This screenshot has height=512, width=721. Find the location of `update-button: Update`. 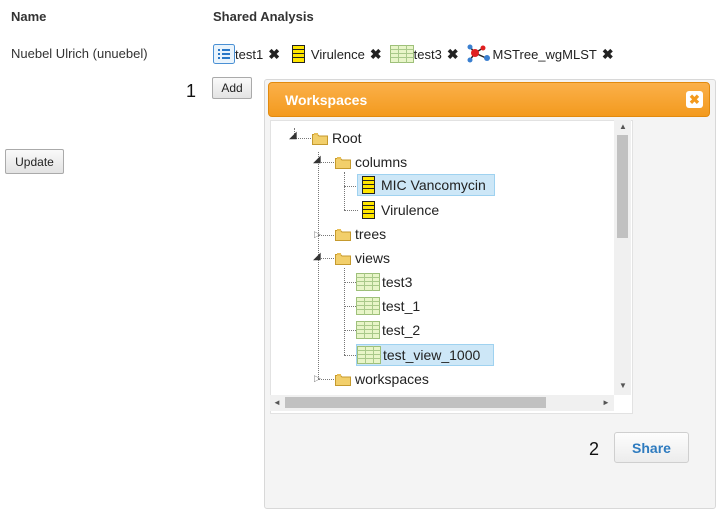

update-button: Update is located at coordinates (34, 161).